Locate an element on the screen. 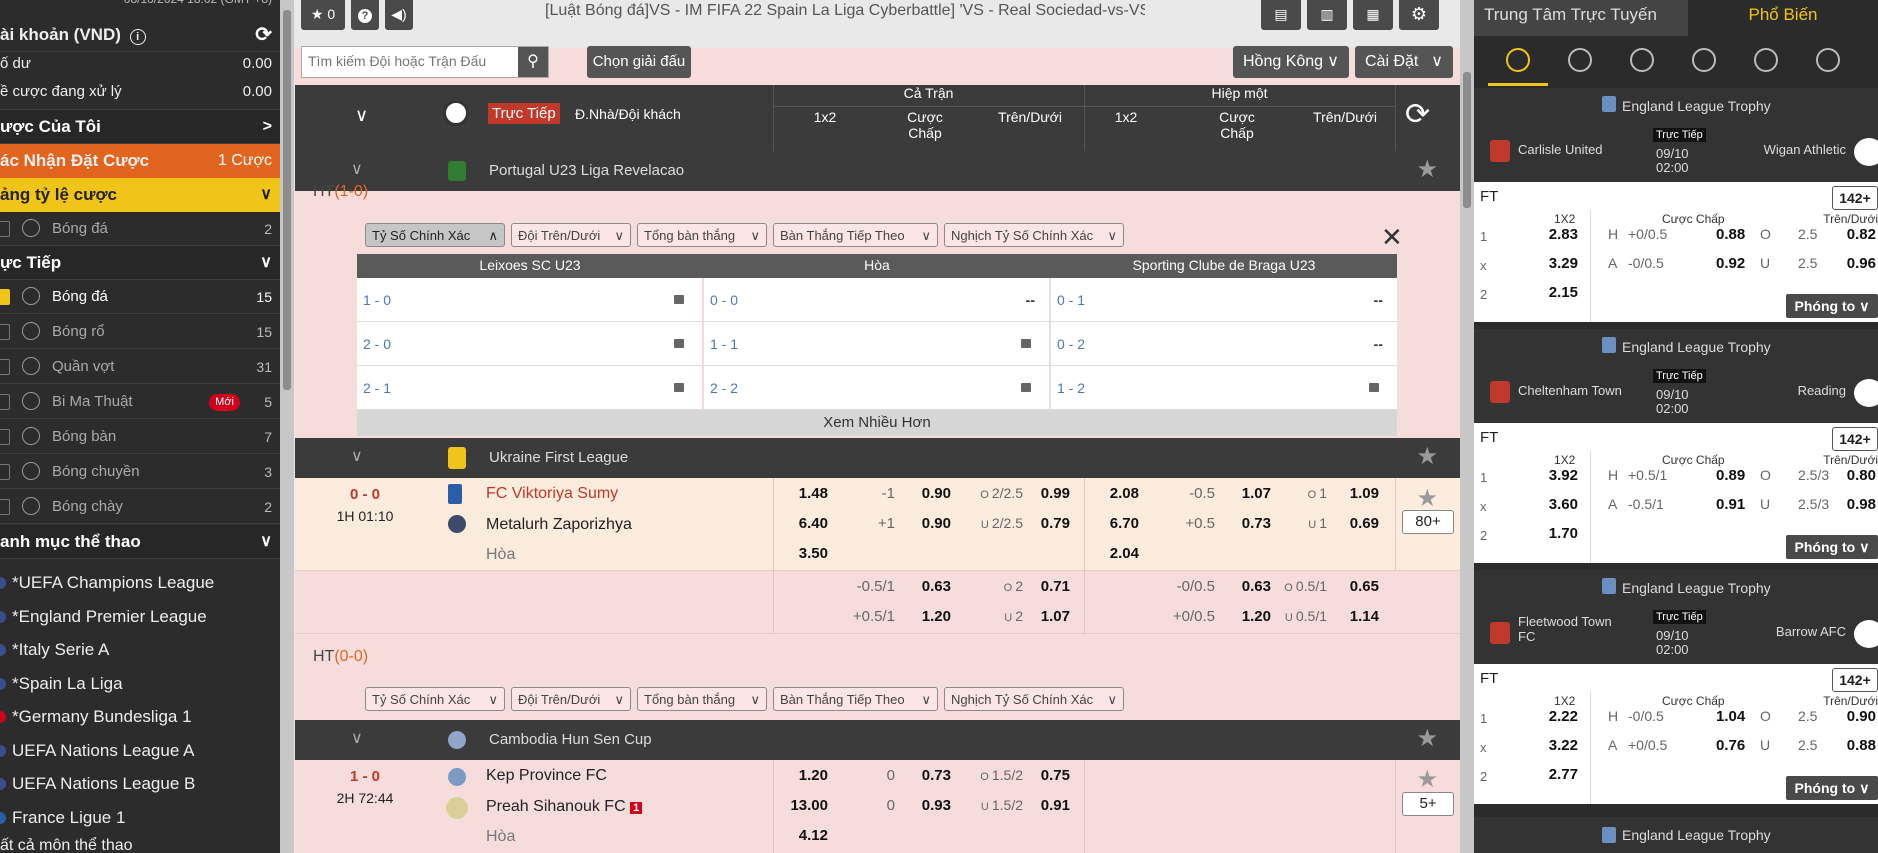 The image size is (1878, 853). odds-1x2: 2.83 is located at coordinates (1556, 234).